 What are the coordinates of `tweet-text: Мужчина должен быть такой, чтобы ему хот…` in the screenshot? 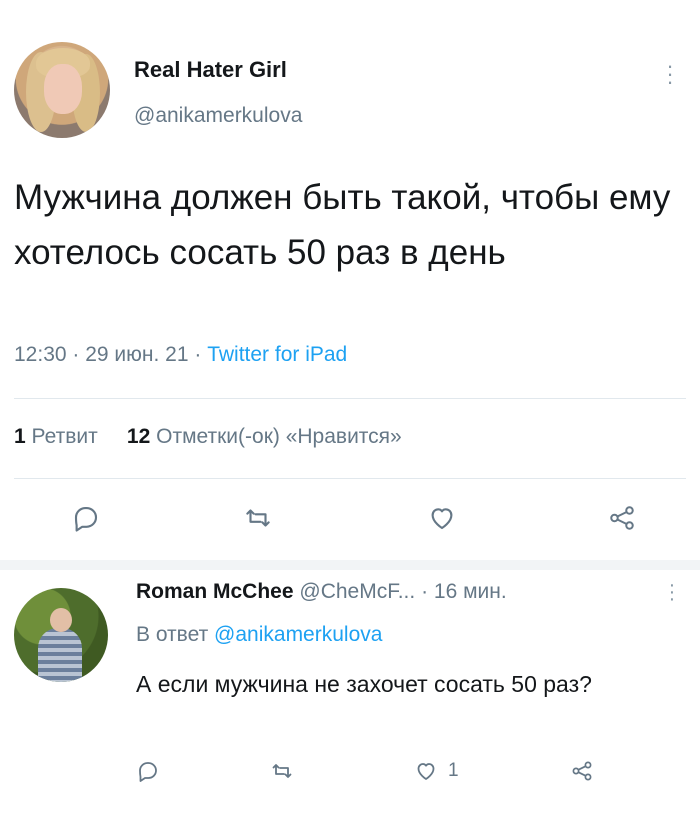 It's located at (342, 225).